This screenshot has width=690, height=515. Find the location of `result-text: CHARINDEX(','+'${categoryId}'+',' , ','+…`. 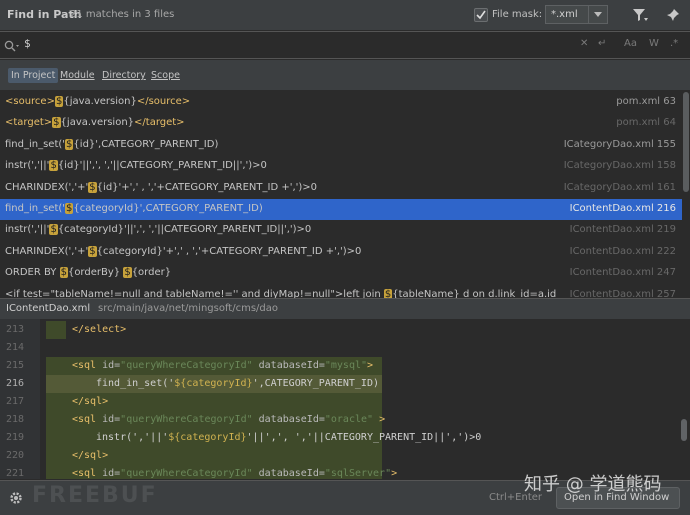

result-text: CHARINDEX(','+'${categoryId}'+',' , ','+… is located at coordinates (183, 251).